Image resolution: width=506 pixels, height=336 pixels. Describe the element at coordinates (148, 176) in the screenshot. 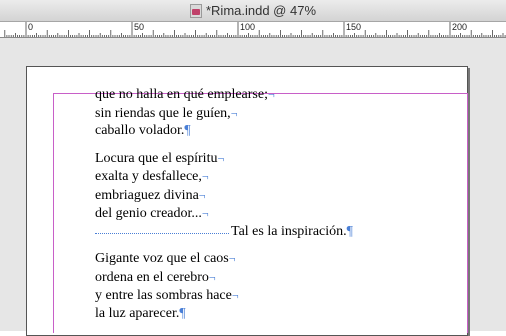

I see `line-text: exalta y desfallece,` at that location.